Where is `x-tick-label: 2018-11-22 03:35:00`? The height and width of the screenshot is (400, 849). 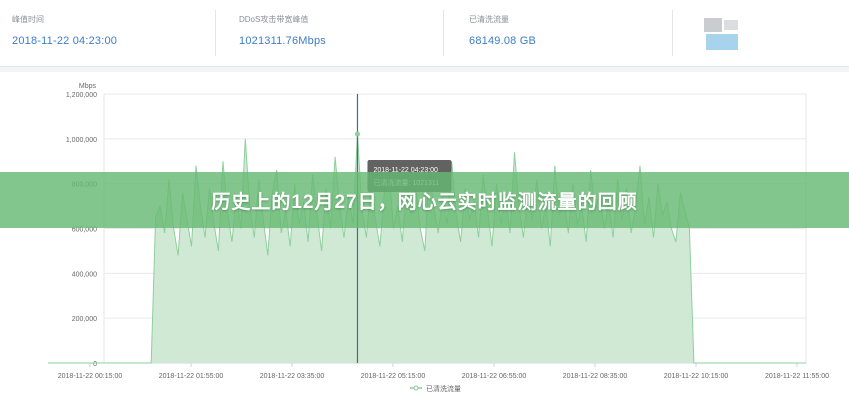 x-tick-label: 2018-11-22 03:35:00 is located at coordinates (292, 376).